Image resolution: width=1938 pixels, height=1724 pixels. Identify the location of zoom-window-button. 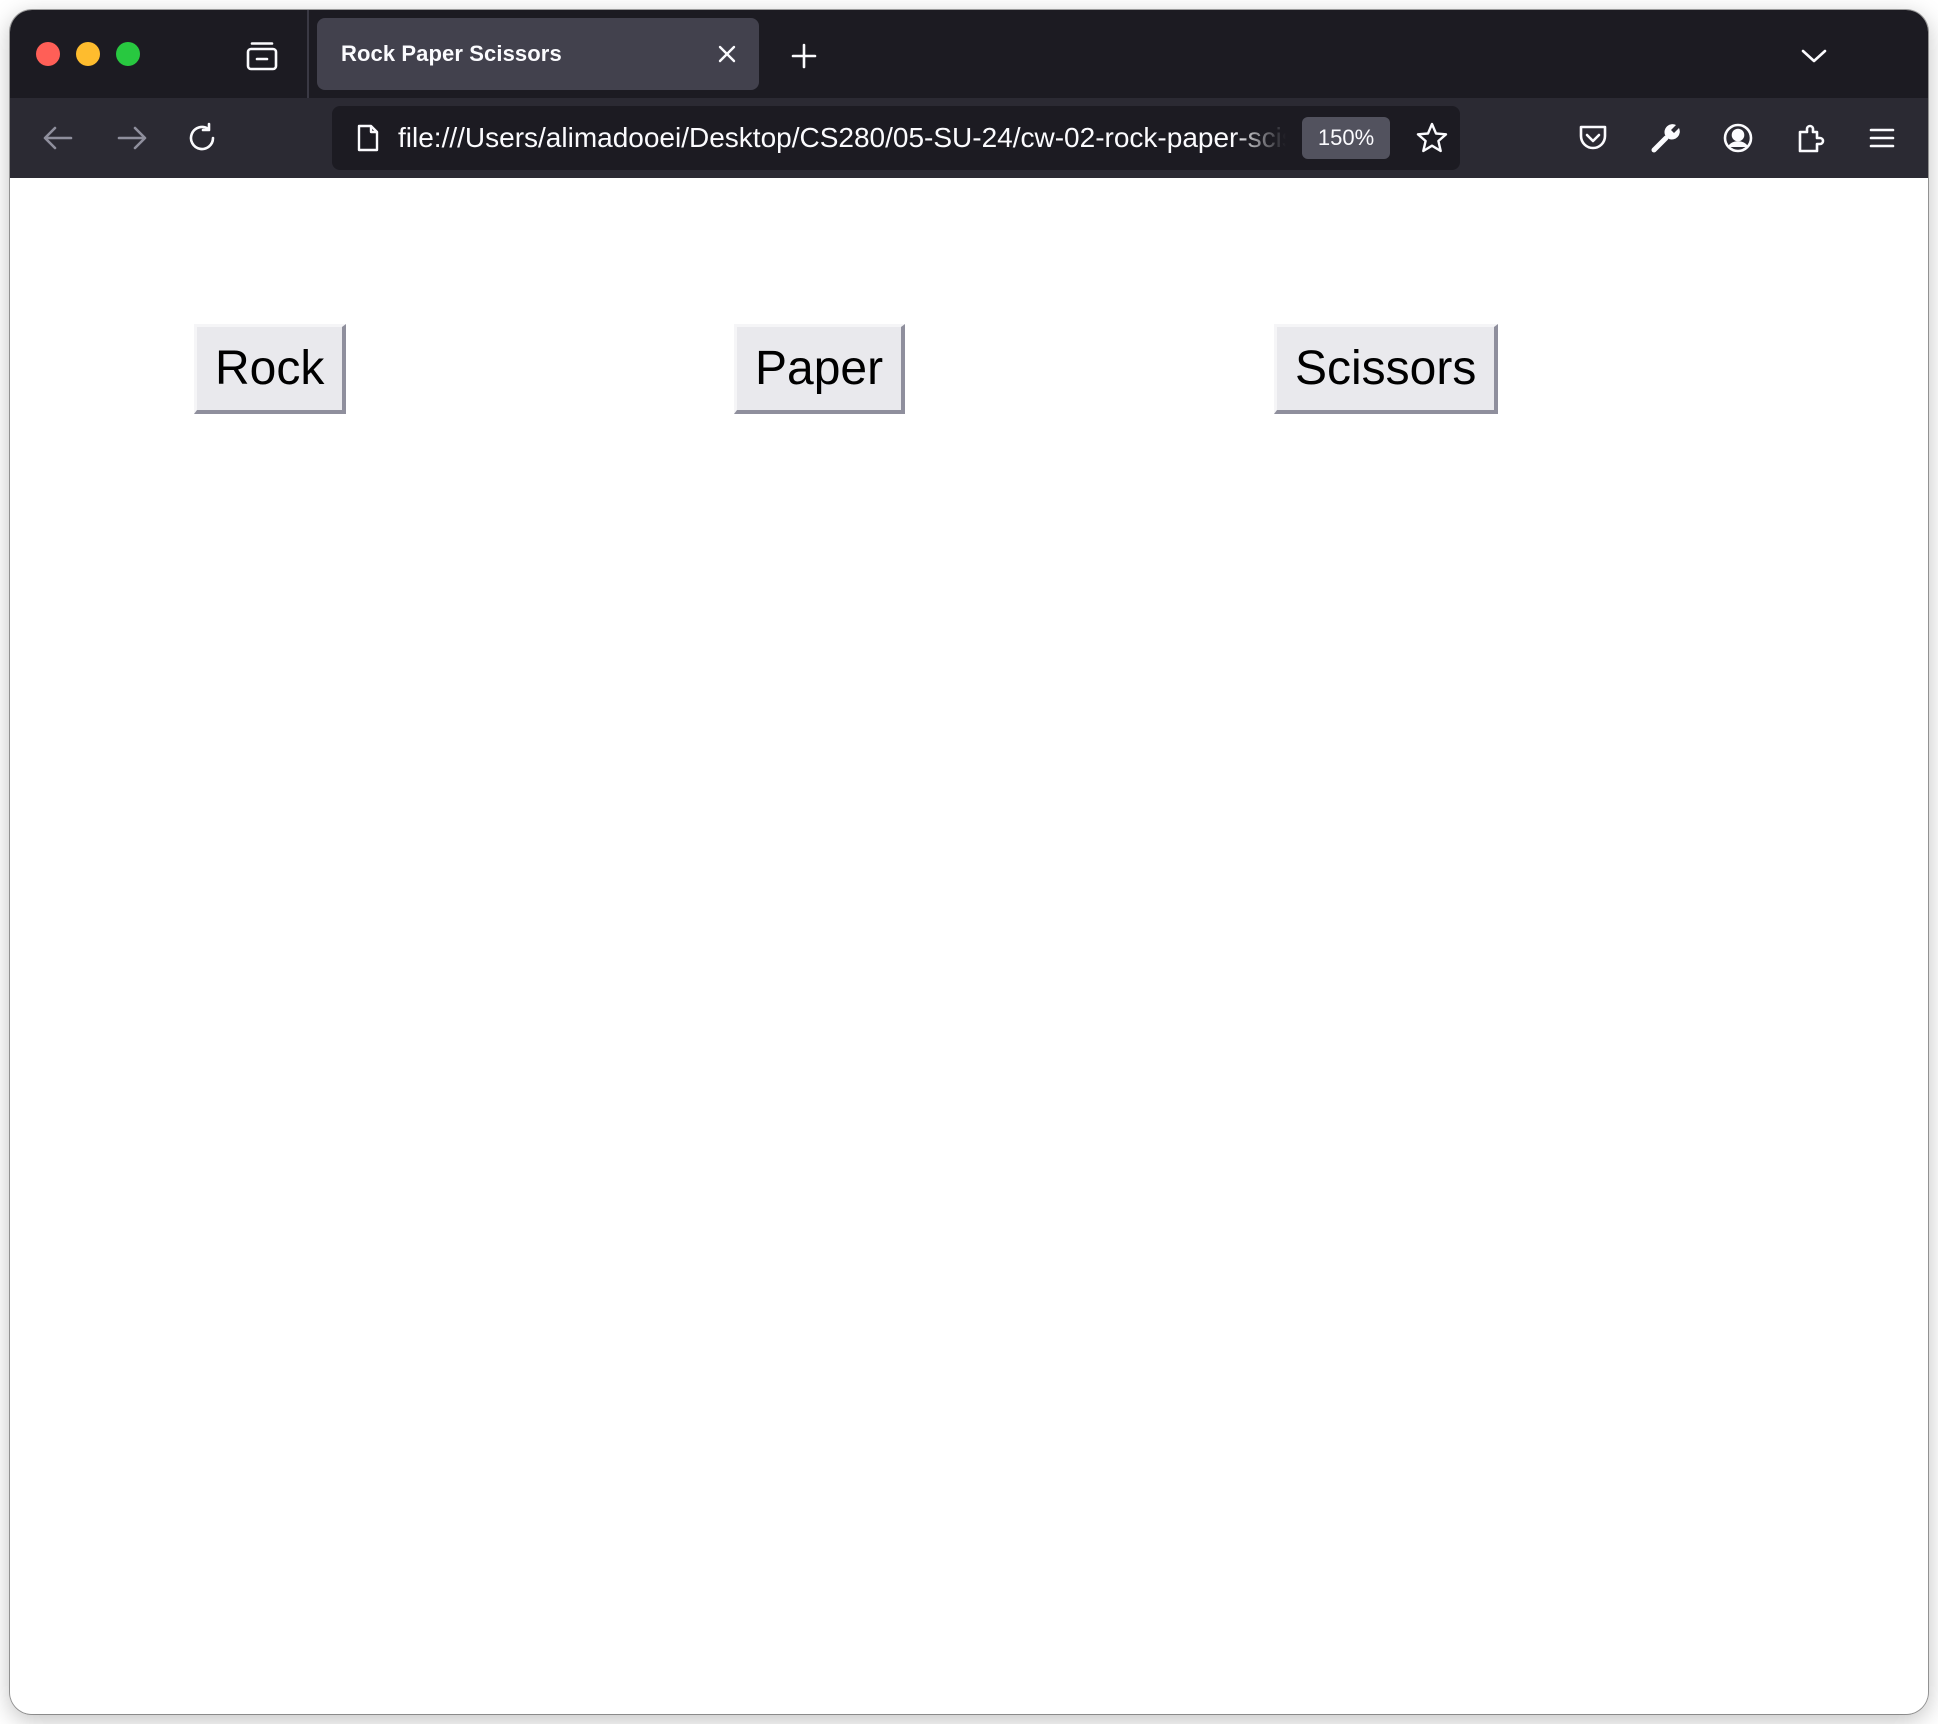
(128, 54).